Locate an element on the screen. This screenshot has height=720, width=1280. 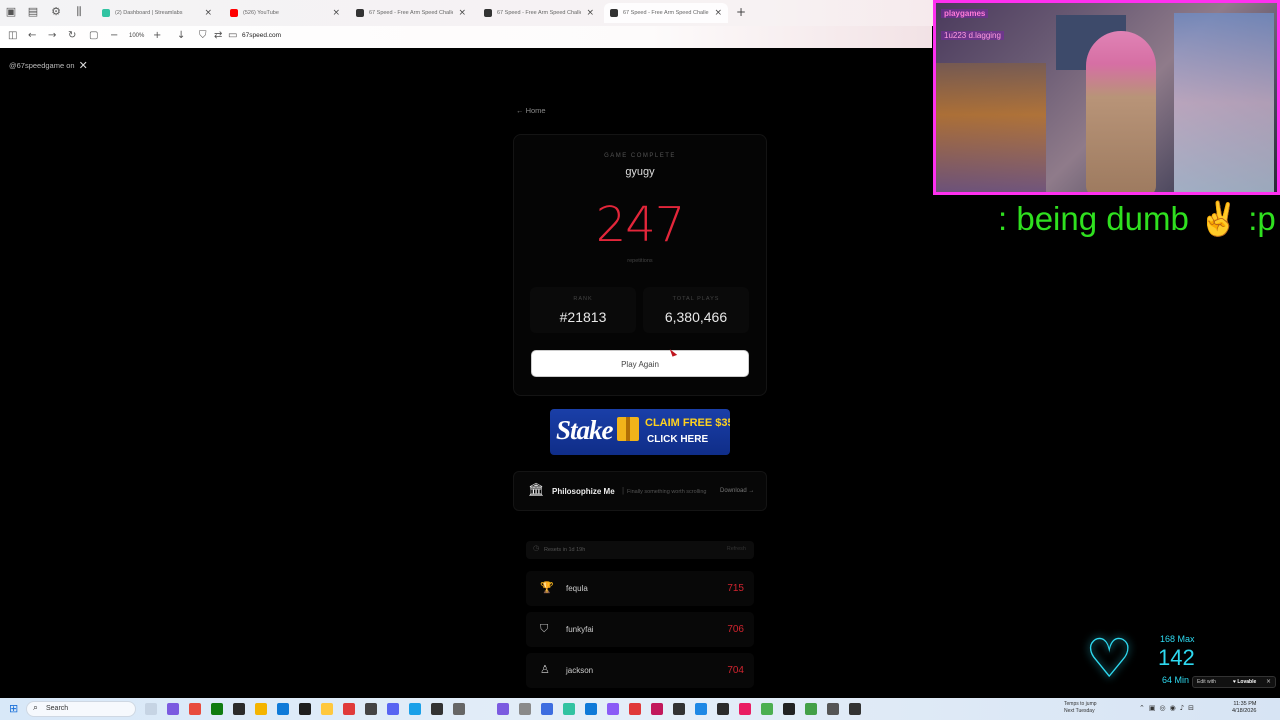
tab-67speed-1: 67 Speed - Free Arm Speed Challen × is located at coordinates (411, 13).